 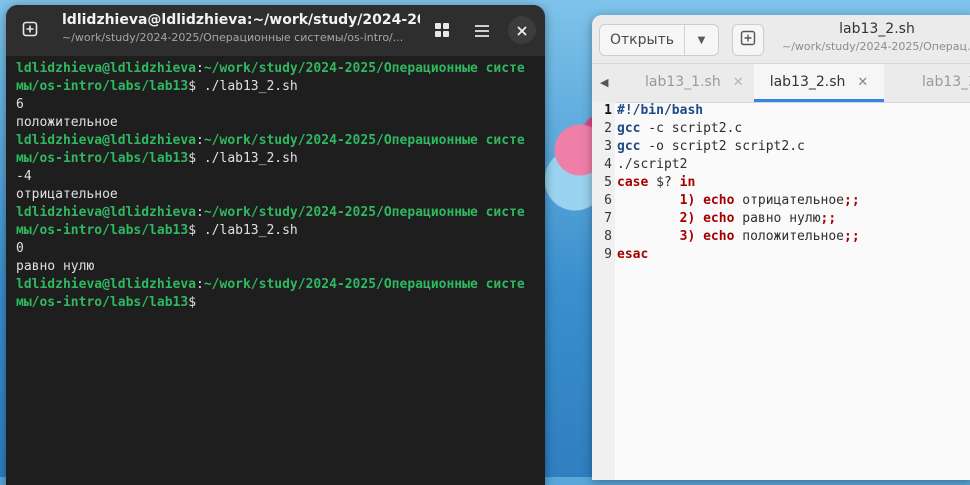 I want to click on tab-overview-button, so click(x=442, y=31).